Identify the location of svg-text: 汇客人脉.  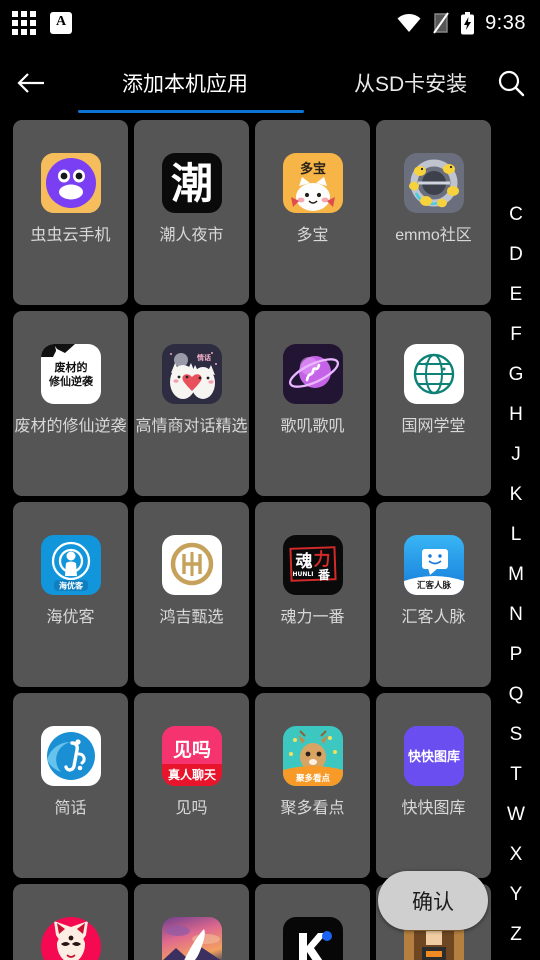
(433, 585).